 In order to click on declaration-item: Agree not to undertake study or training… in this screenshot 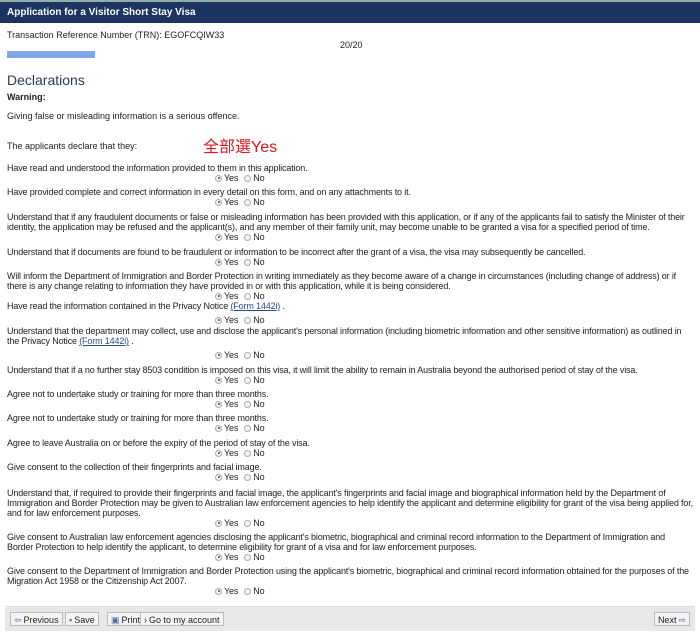, I will do `click(350, 423)`.